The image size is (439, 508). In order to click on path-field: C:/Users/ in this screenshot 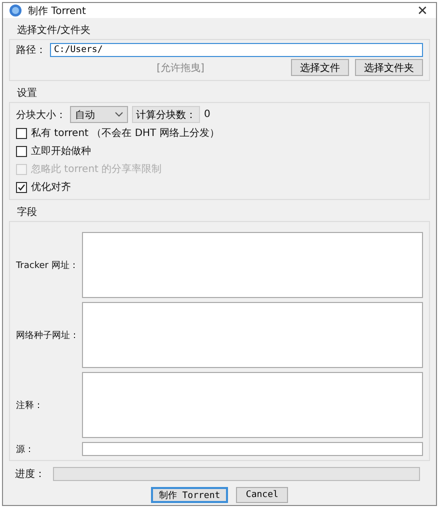, I will do `click(236, 50)`.